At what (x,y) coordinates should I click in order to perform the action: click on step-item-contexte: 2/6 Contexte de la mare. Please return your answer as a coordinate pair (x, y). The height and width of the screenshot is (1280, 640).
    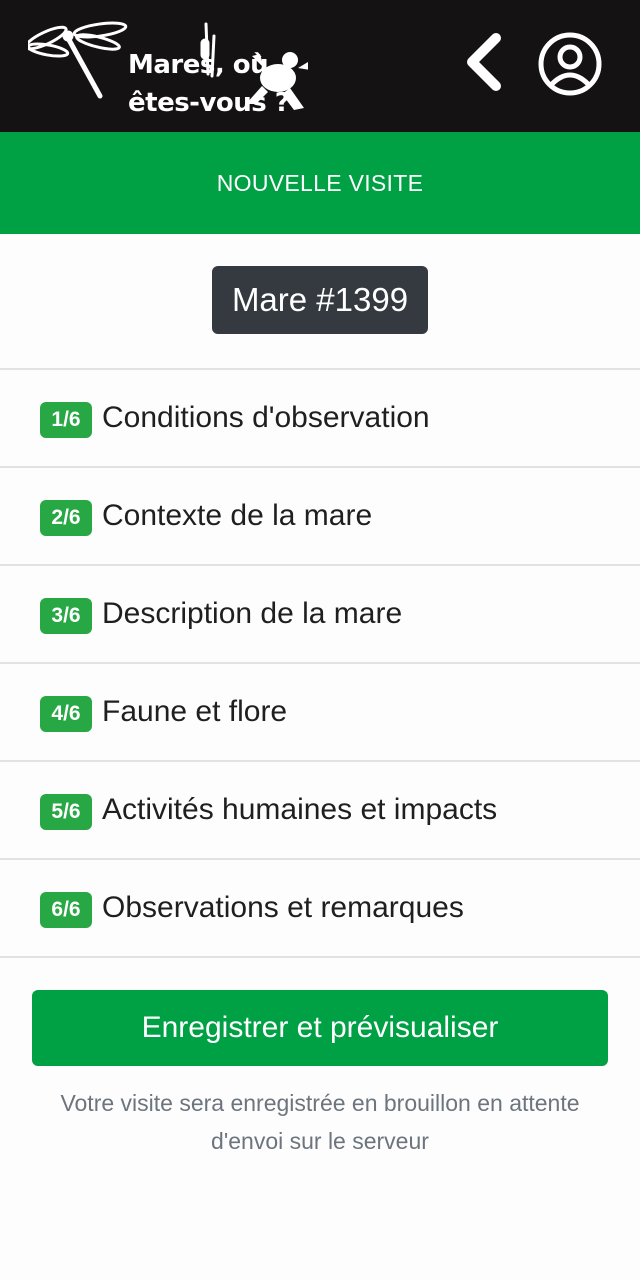
    Looking at the image, I should click on (320, 517).